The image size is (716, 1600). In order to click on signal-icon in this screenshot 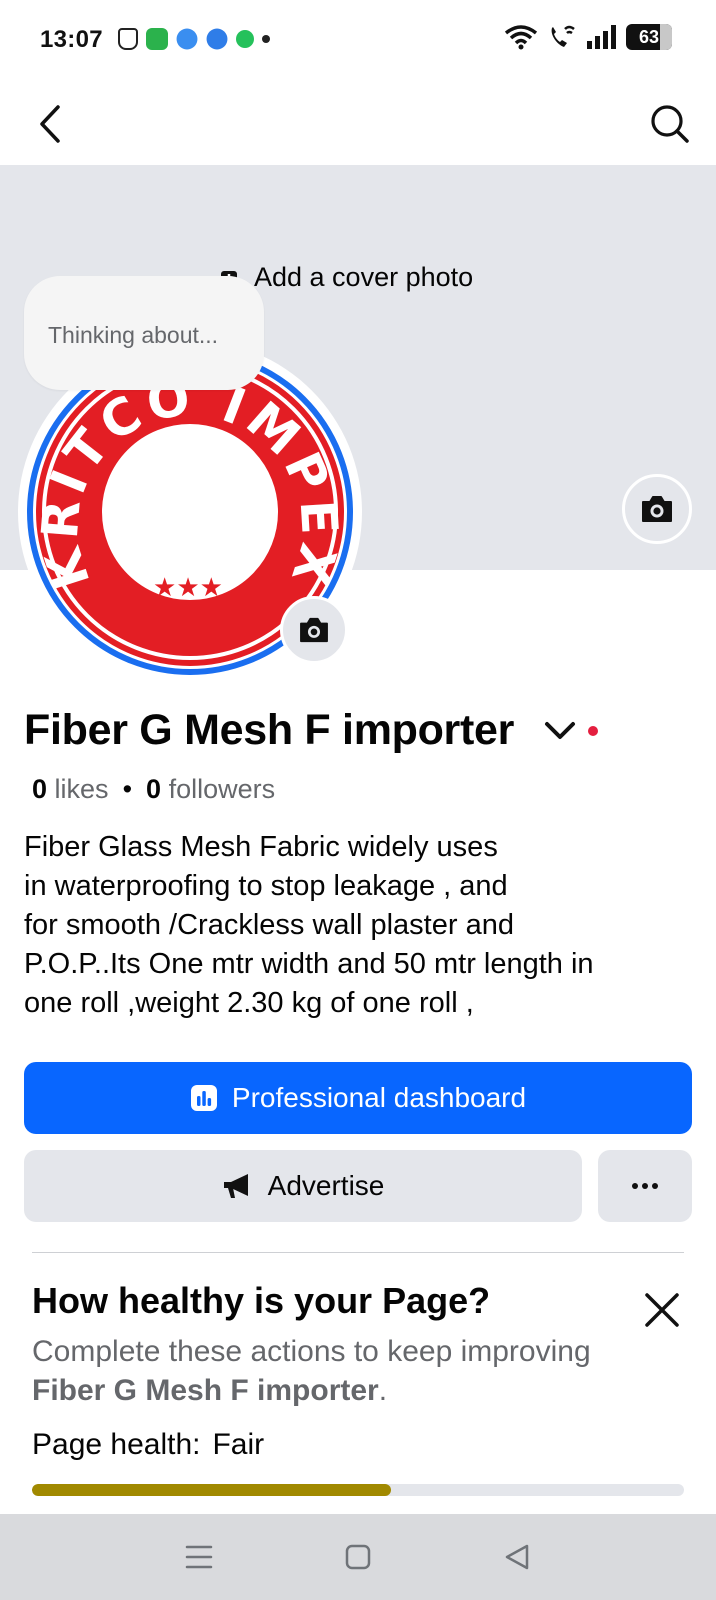, I will do `click(601, 37)`.